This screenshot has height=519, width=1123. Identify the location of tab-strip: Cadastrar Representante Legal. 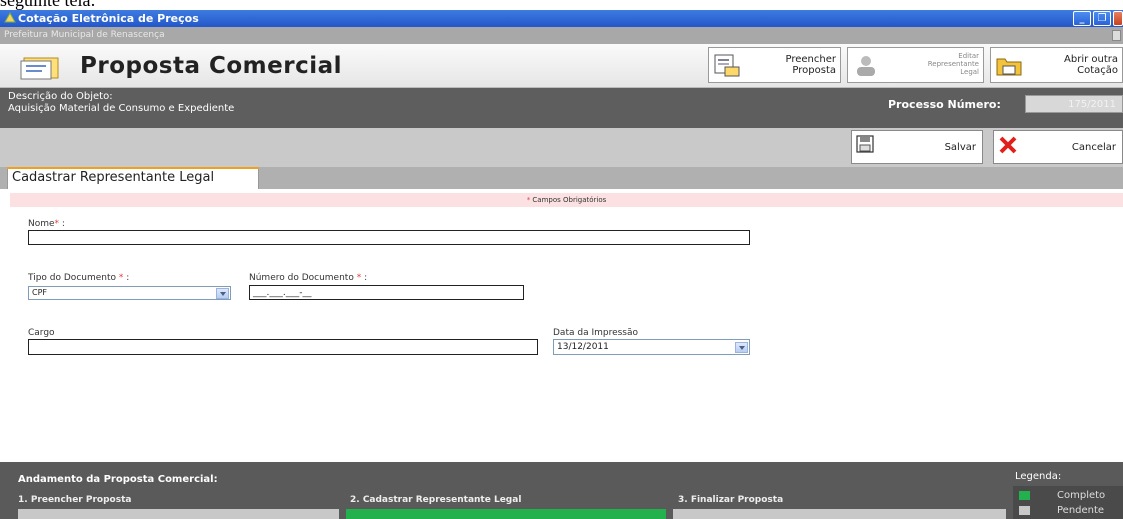
(561, 178).